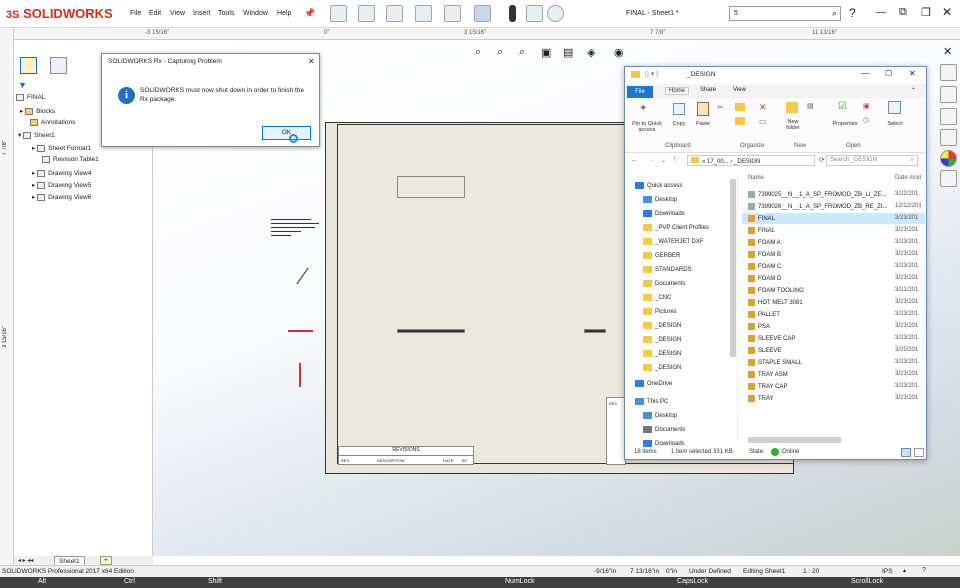 The image size is (960, 588). Describe the element at coordinates (522, 52) in the screenshot. I see `previous-view-icon: ⌕` at that location.